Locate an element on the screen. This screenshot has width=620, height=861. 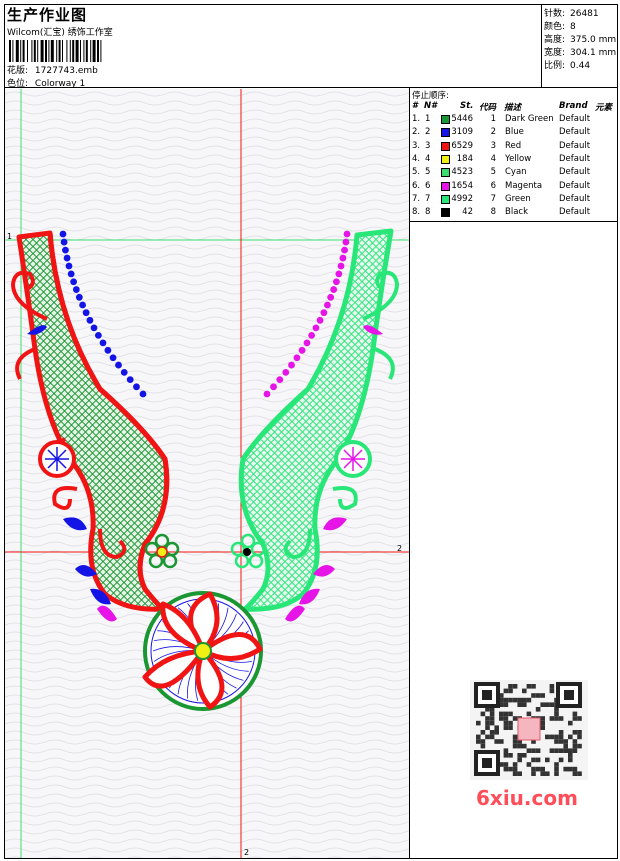
colorway-line: 色位: Colorway 1 is located at coordinates (46, 82).